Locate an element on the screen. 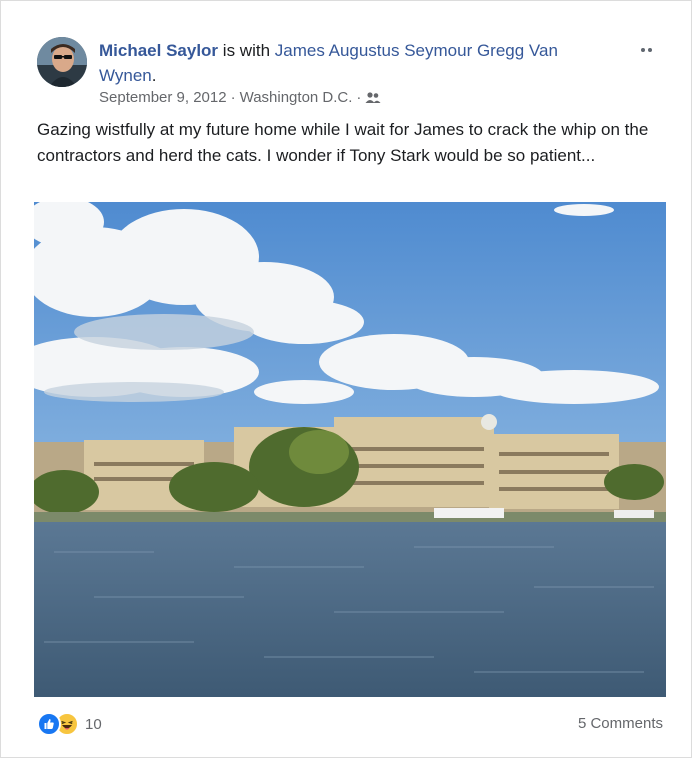 The width and height of the screenshot is (694, 760). more-options-icon is located at coordinates (647, 49).